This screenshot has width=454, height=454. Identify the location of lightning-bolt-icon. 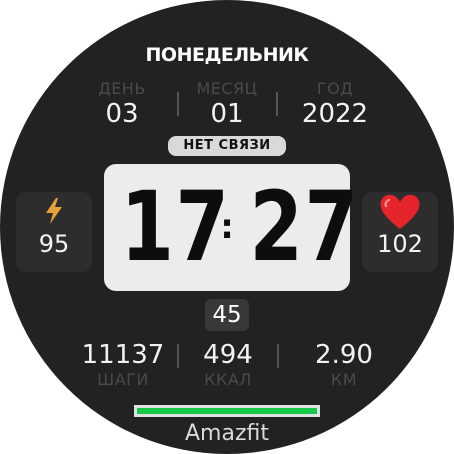
(54, 211).